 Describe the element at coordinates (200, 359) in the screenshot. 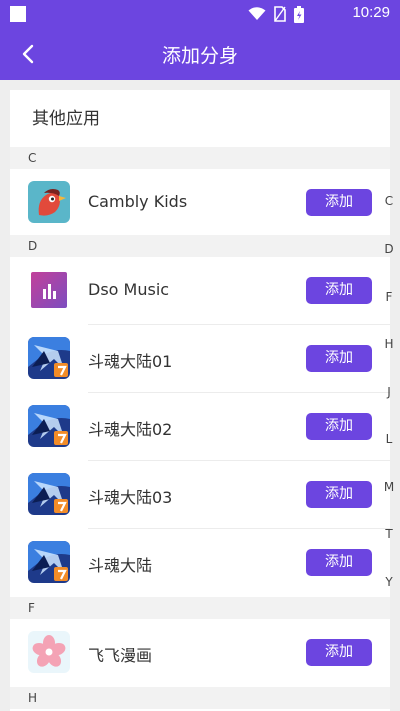

I see `list-item: 斗魂大陆01 添加` at that location.